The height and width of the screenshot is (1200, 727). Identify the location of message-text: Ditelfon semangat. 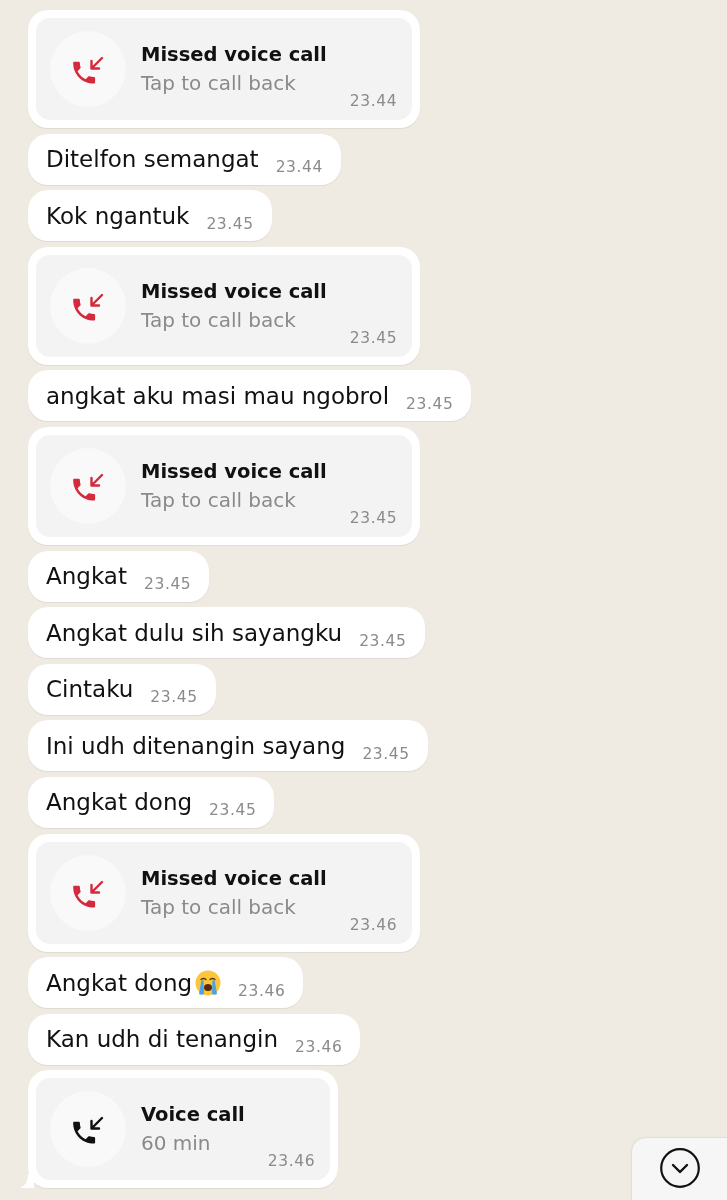
(152, 159).